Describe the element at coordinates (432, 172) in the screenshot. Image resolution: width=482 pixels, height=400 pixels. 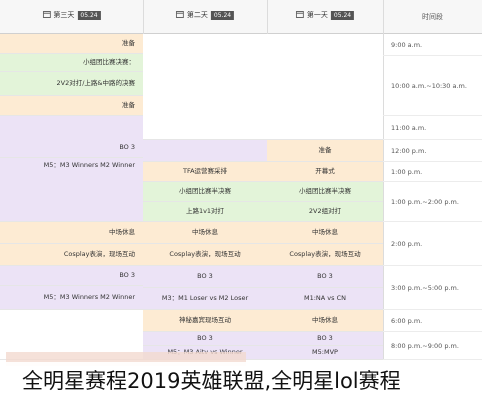
I see `time-slot: 1:00 p.m.` at that location.